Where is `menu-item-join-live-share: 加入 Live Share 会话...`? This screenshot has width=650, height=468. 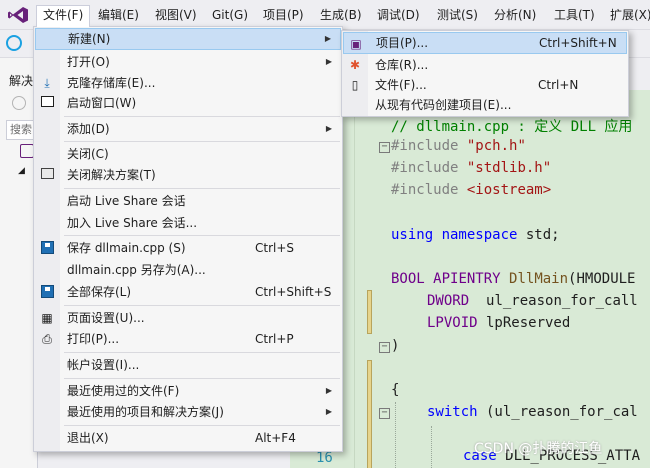
menu-item-join-live-share: 加入 Live Share 会话... is located at coordinates (188, 223).